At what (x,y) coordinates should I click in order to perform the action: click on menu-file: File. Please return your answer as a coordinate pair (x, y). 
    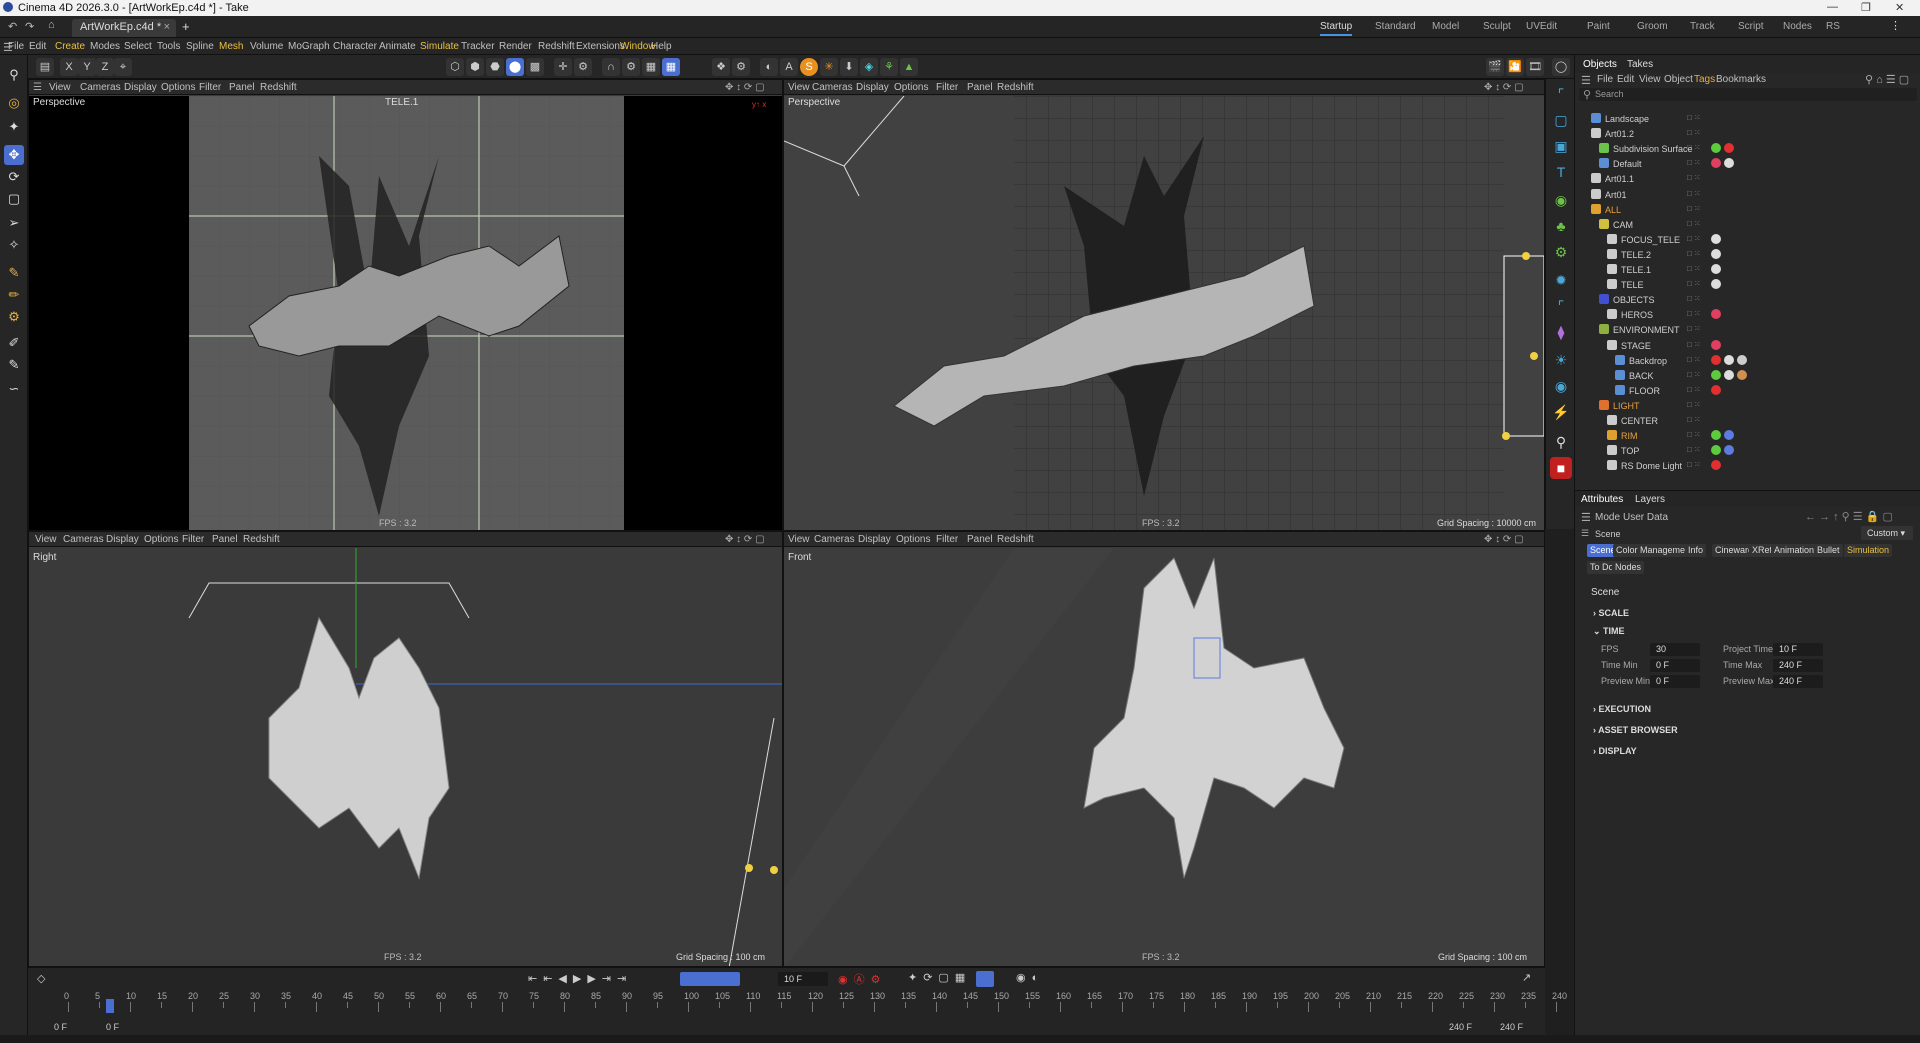
    Looking at the image, I should click on (16, 46).